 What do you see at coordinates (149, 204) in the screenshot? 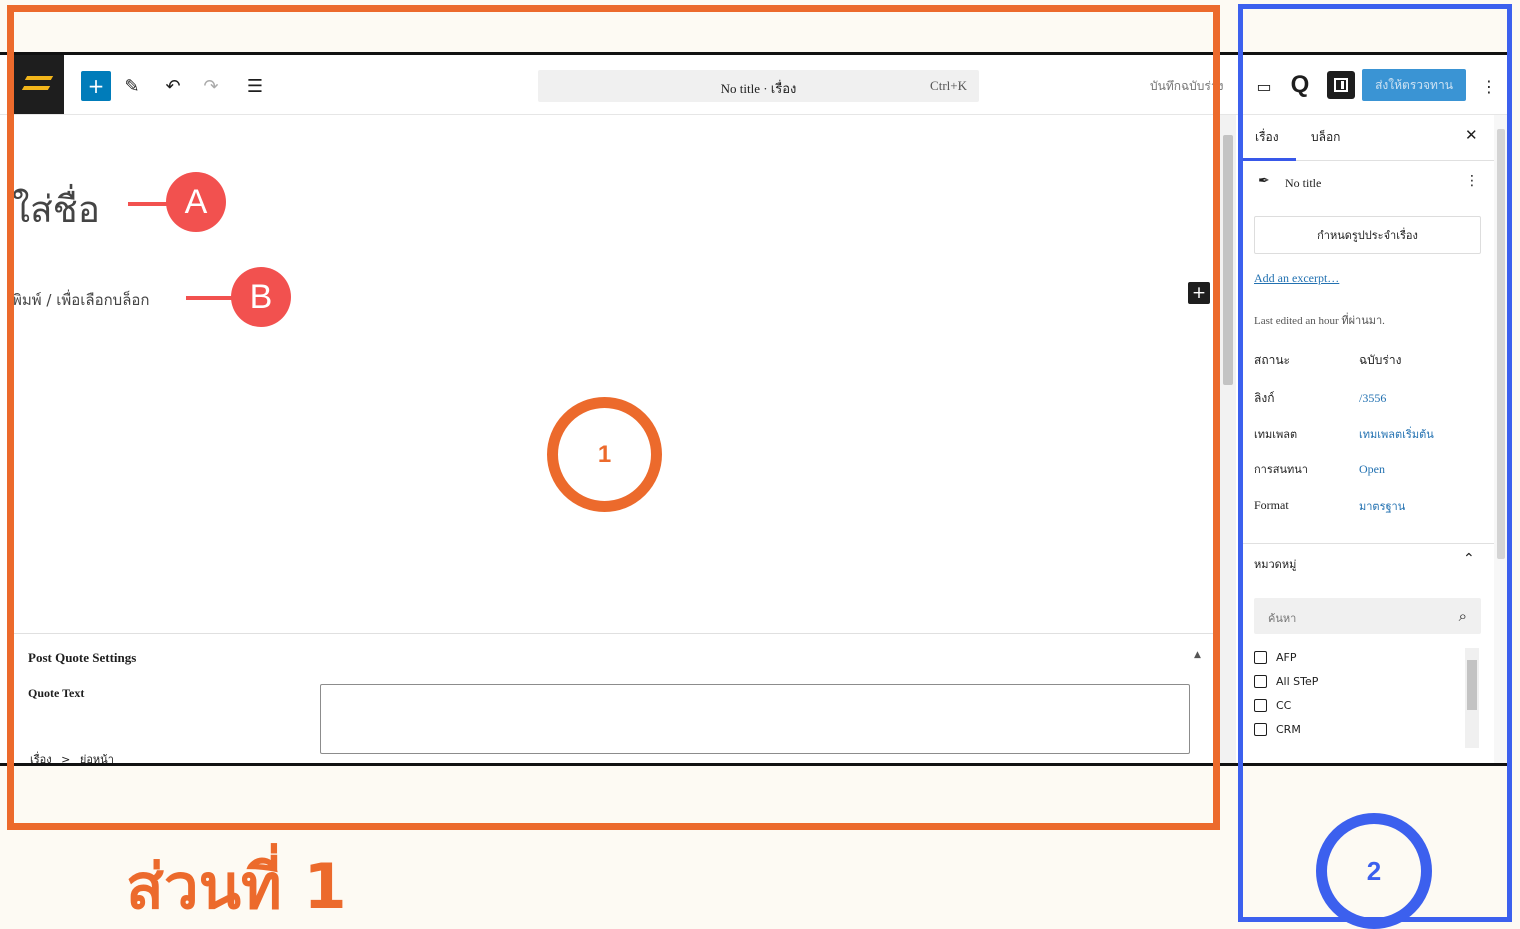
I see `marker-a-leader` at bounding box center [149, 204].